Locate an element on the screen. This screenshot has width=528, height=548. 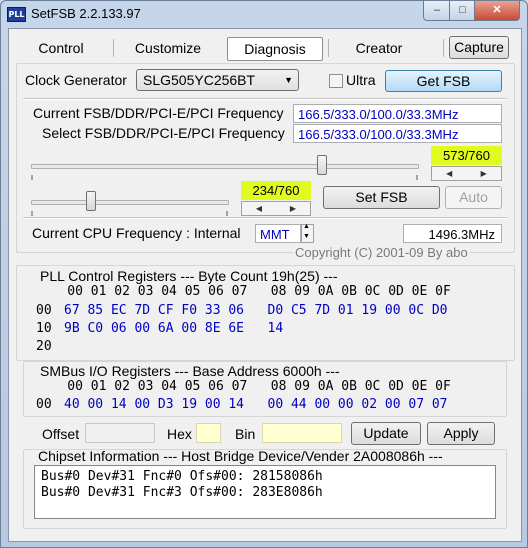
tab-customize: Customize is located at coordinates (168, 48).